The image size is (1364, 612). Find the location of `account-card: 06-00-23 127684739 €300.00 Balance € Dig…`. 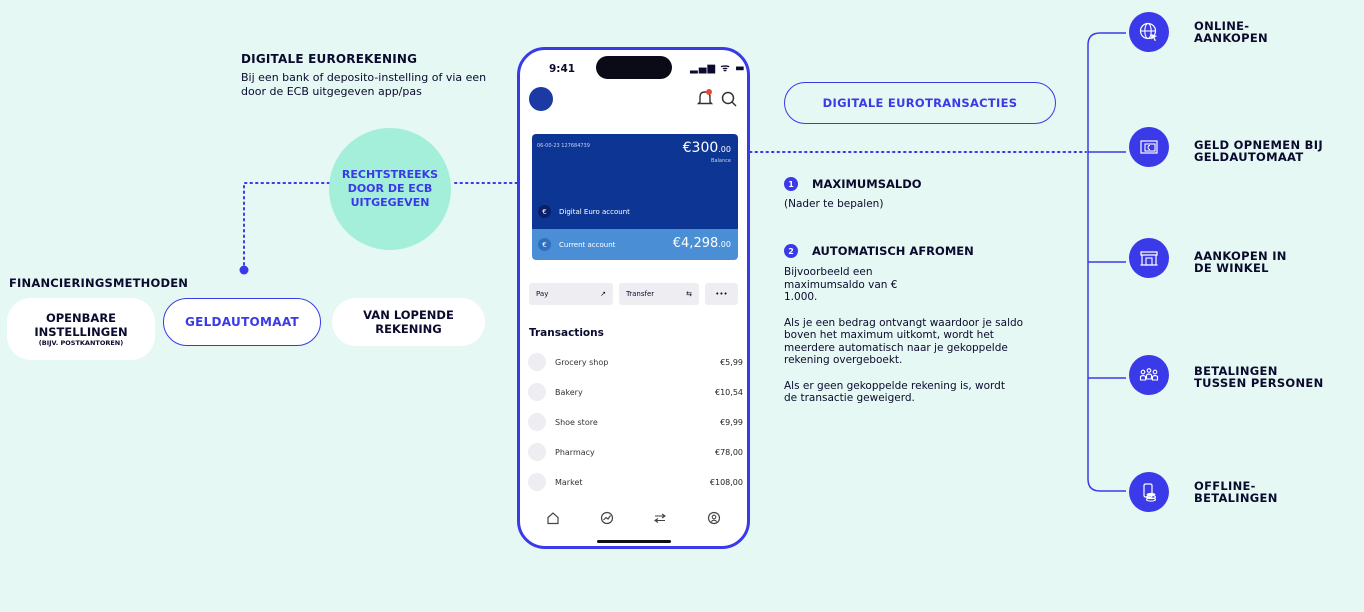

account-card: 06-00-23 127684739 €300.00 Balance € Dig… is located at coordinates (635, 197).